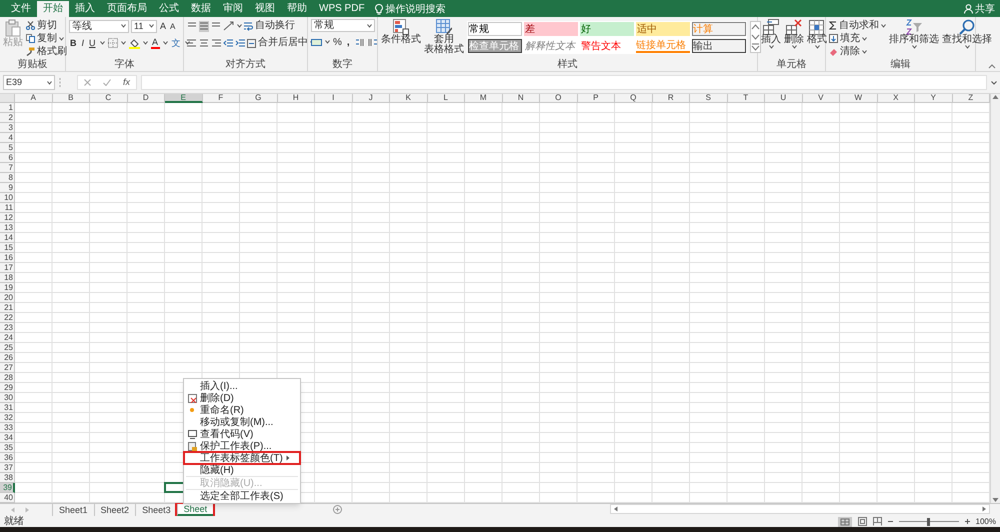 The image size is (1000, 532). Describe the element at coordinates (719, 46) in the screenshot. I see `cell-style: 输出` at that location.